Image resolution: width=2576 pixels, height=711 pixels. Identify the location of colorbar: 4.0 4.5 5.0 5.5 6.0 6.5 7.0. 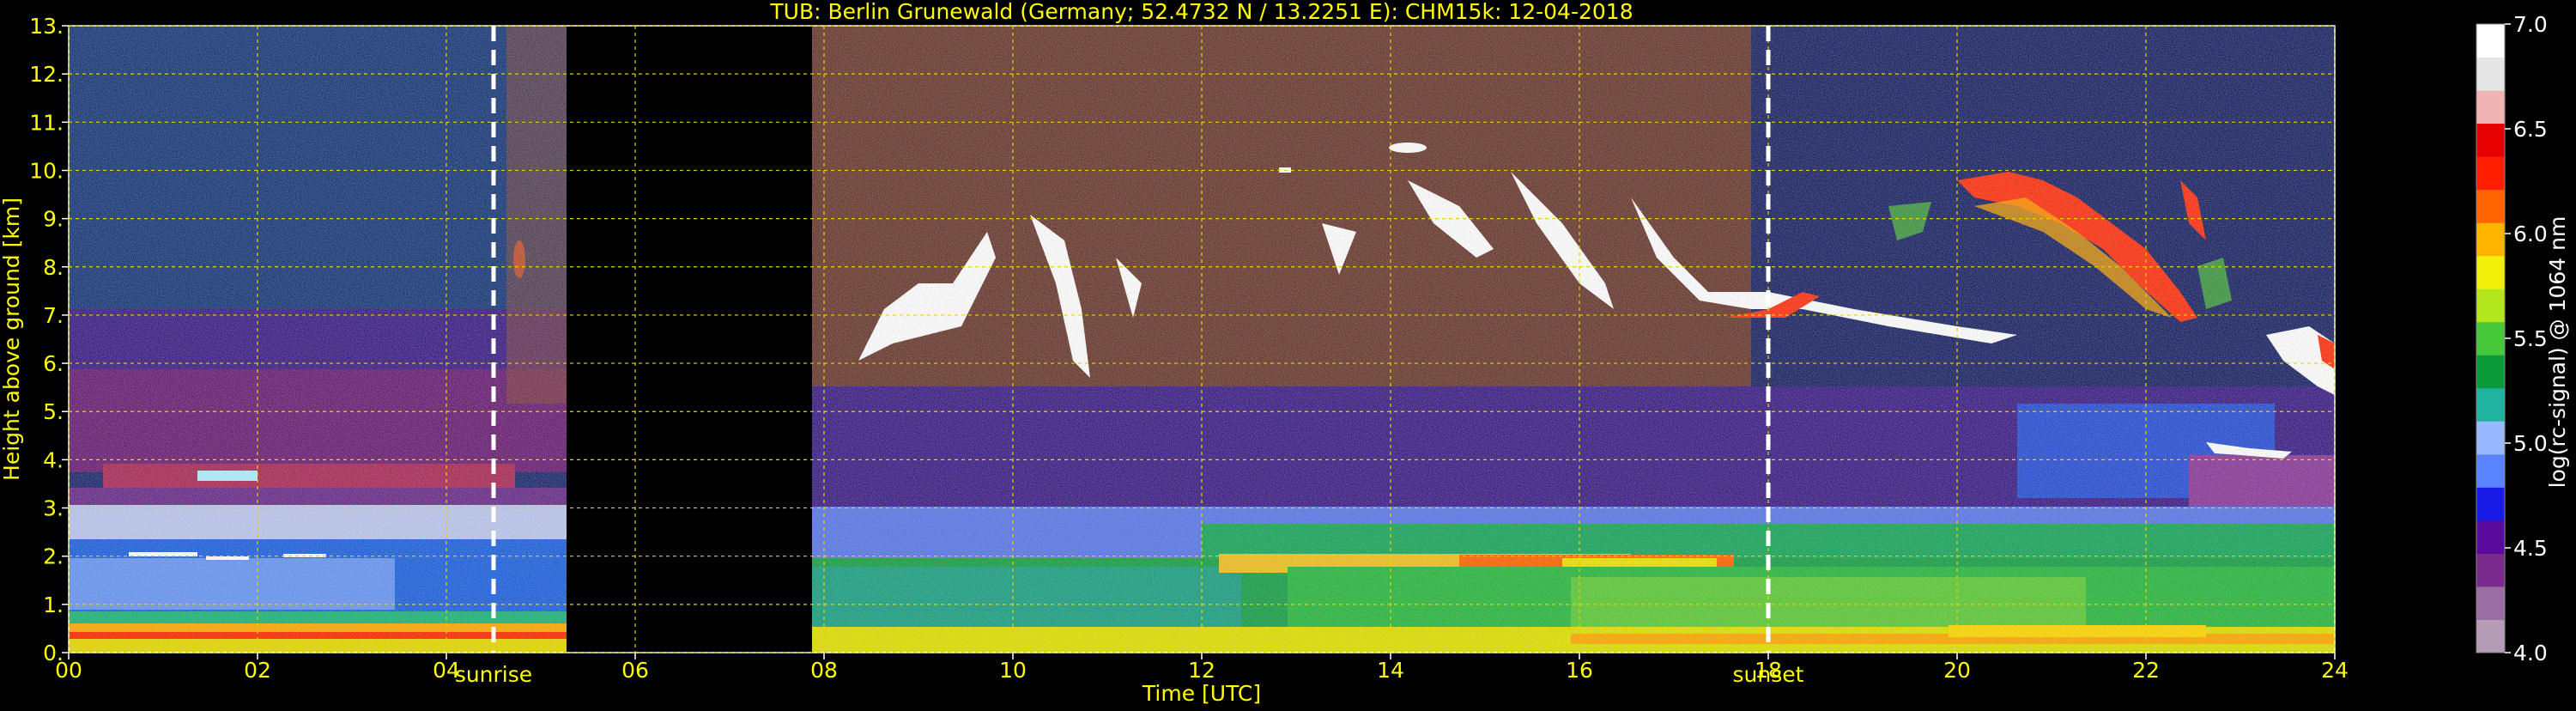
(2512, 338).